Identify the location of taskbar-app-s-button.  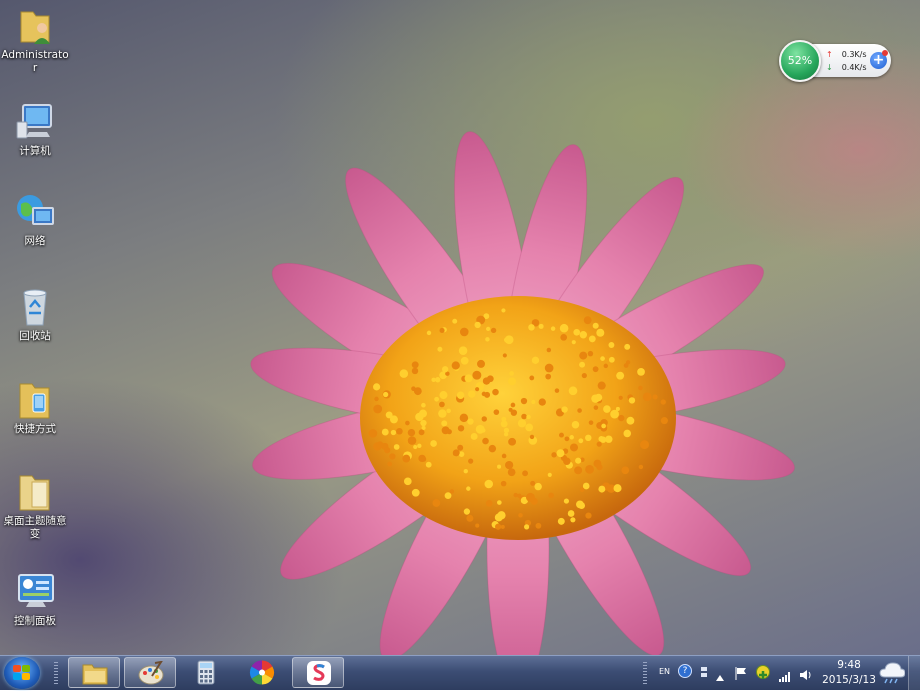
(318, 672).